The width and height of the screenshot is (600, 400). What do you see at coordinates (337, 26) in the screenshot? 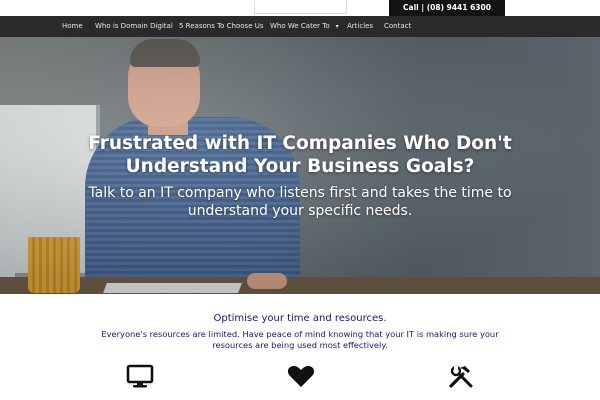
I see `chevron-down-icon: ▾` at bounding box center [337, 26].